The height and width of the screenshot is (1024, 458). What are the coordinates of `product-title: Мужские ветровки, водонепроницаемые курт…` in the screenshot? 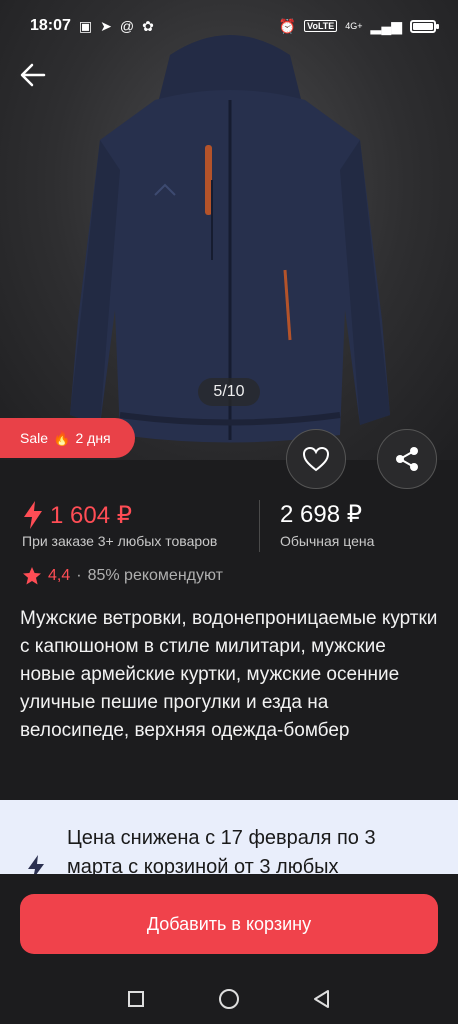 It's located at (229, 674).